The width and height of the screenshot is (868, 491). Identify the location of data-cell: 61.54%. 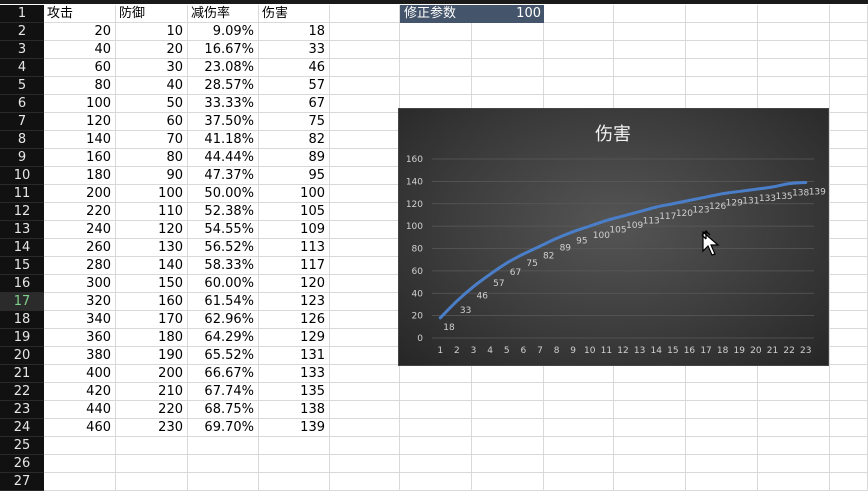
(223, 302).